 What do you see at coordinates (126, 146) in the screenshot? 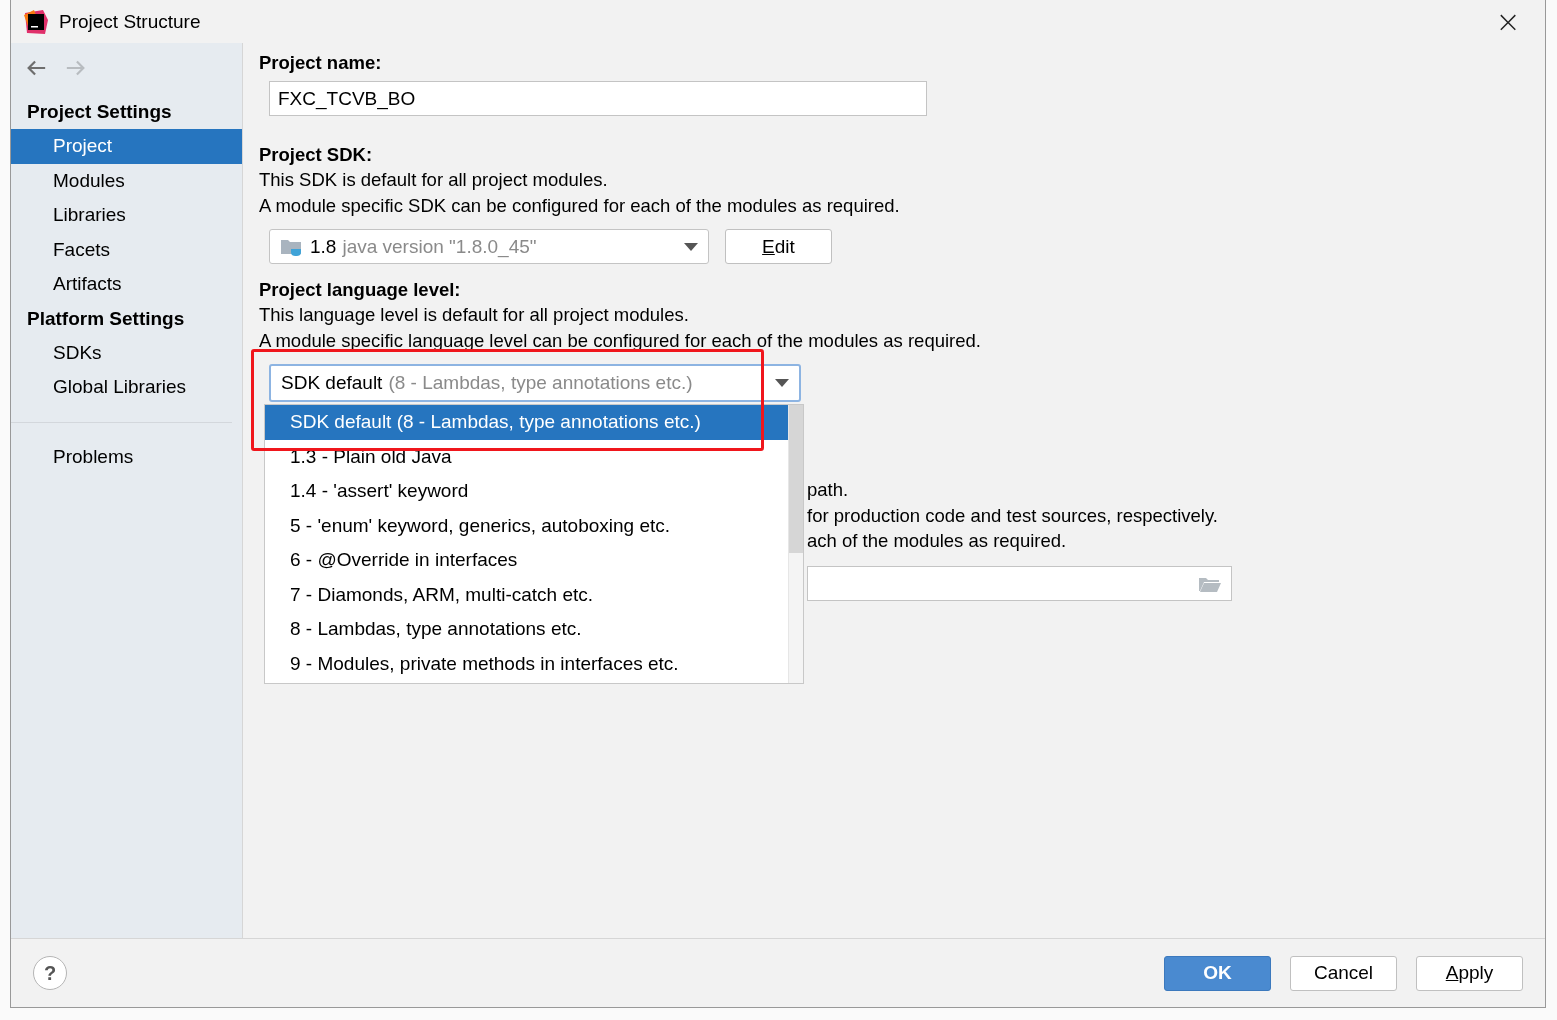
I see `sidebar-item: Project` at bounding box center [126, 146].